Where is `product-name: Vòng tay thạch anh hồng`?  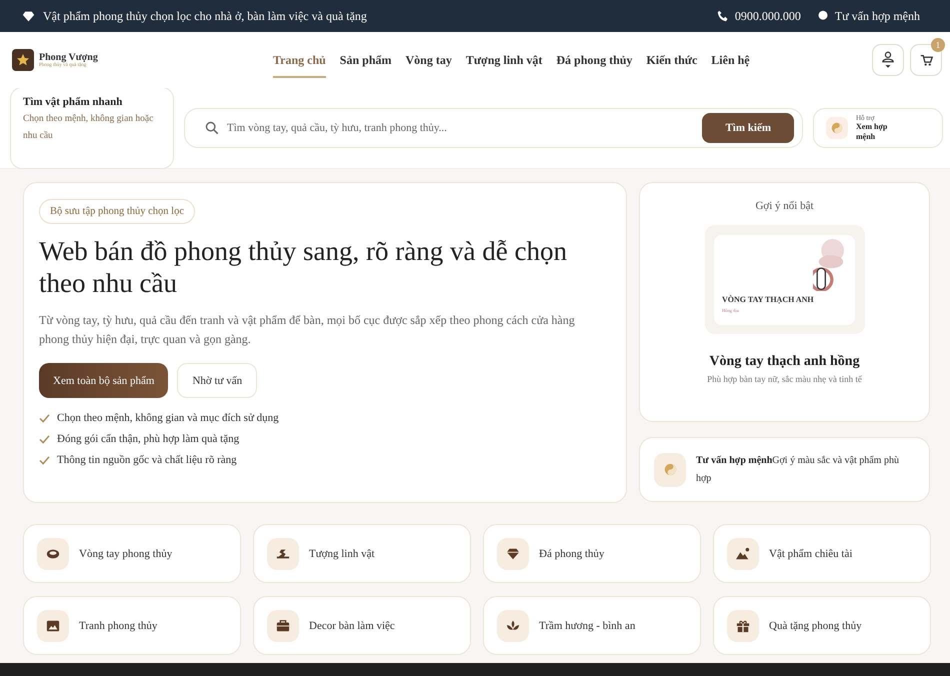
product-name: Vòng tay thạch anh hồng is located at coordinates (784, 362).